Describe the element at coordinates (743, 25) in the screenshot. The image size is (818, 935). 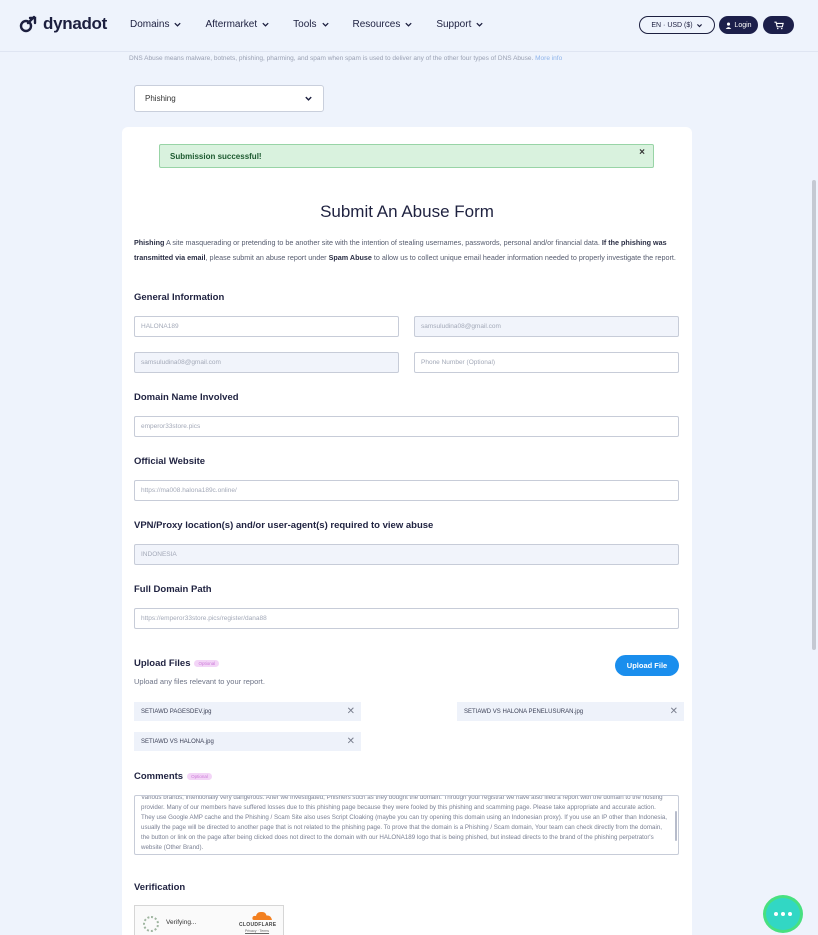
I see `login-label: Login` at that location.